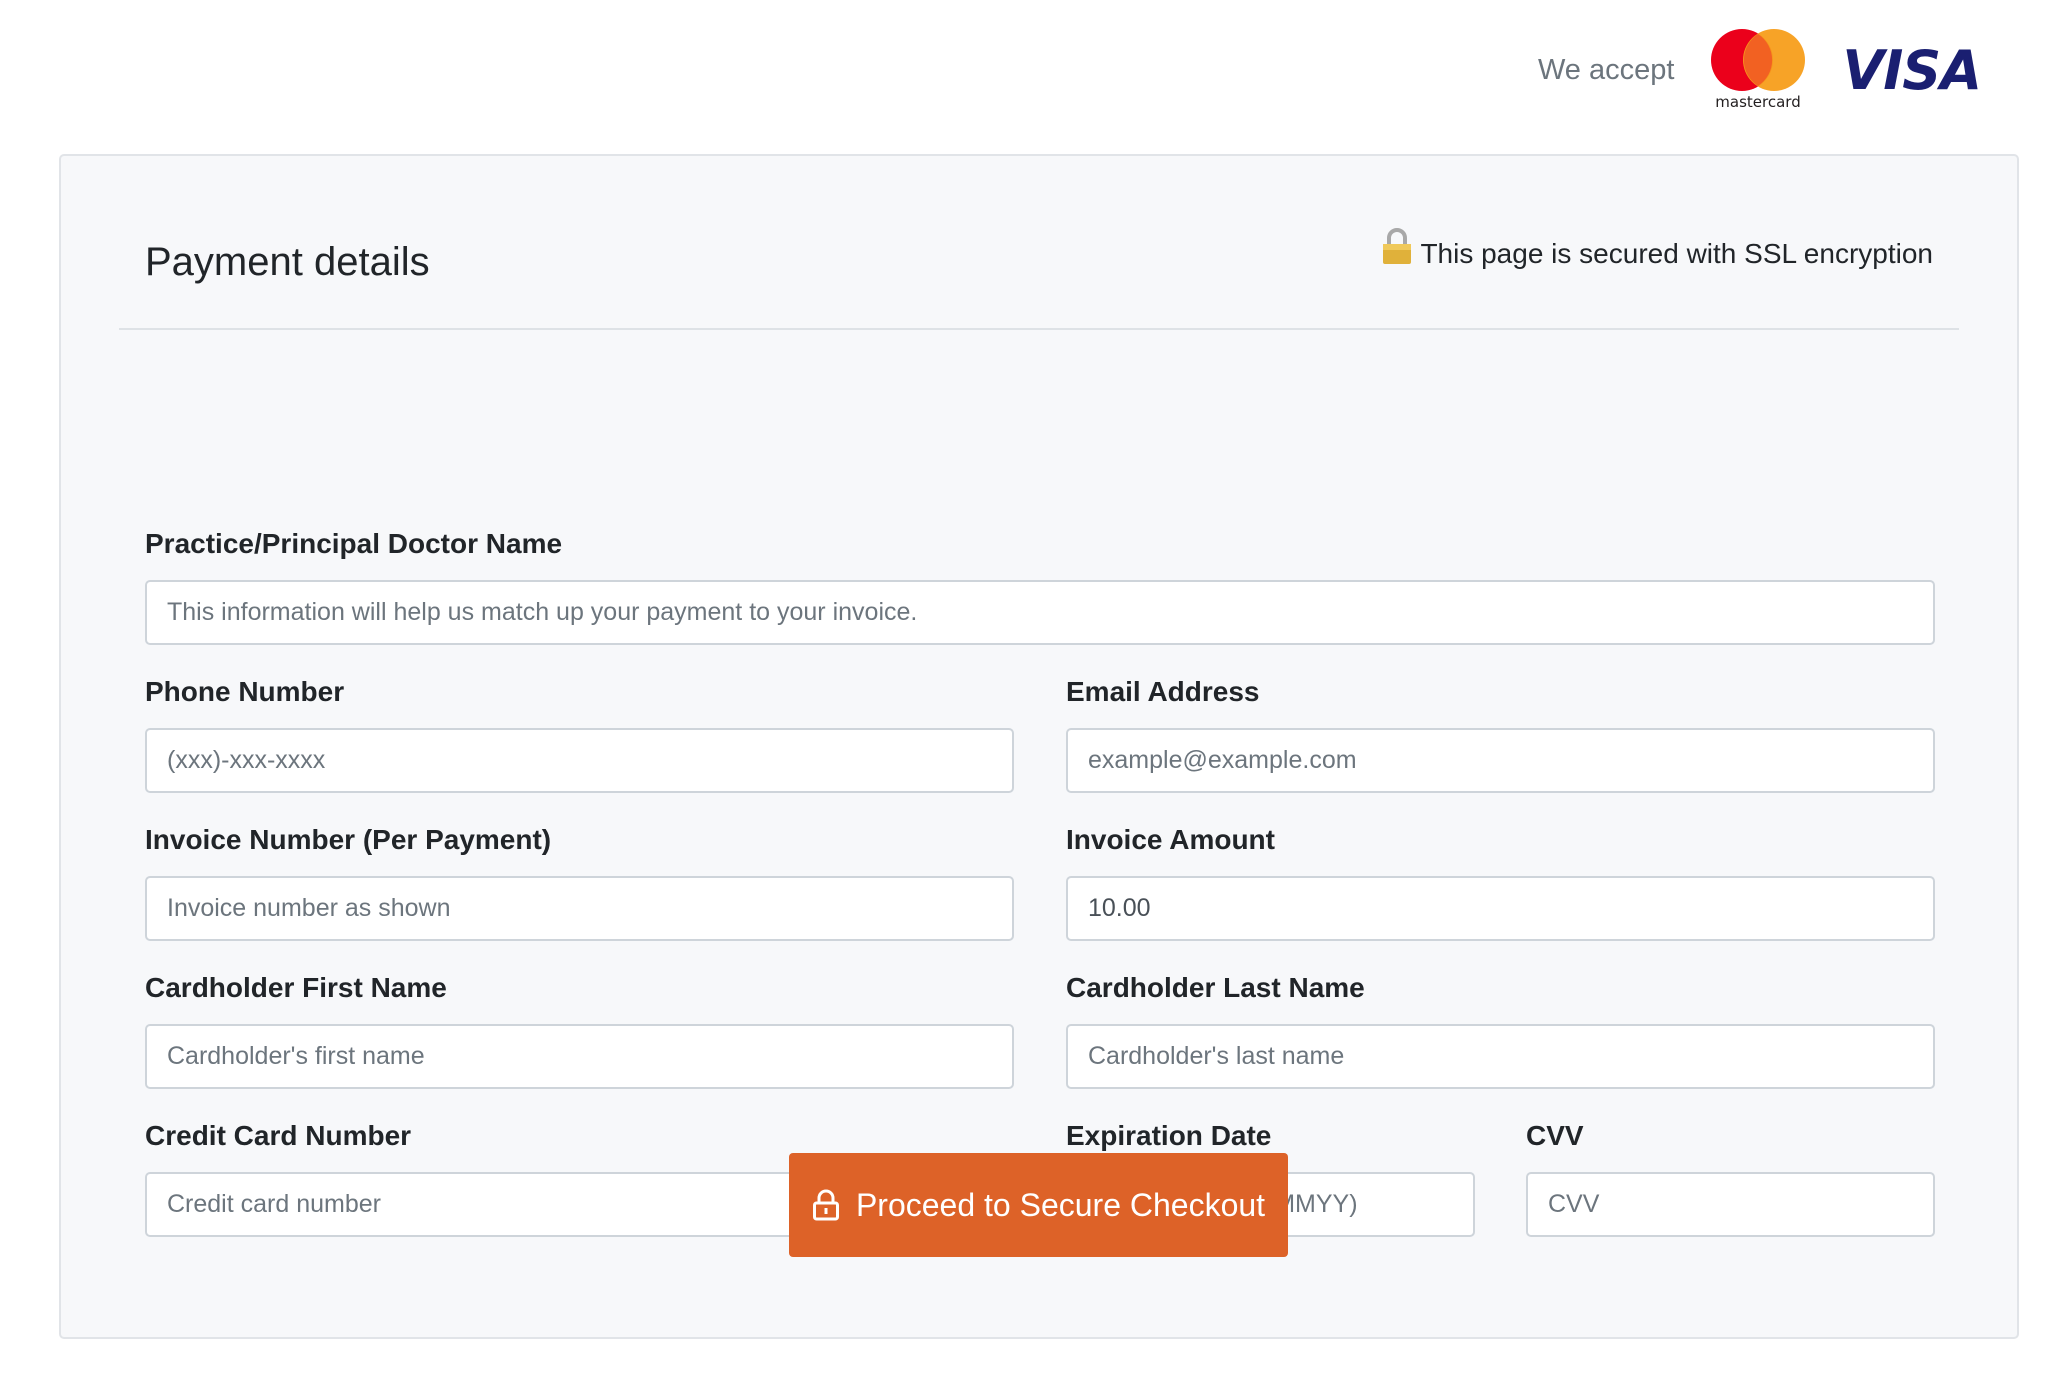 The height and width of the screenshot is (1386, 2048). Describe the element at coordinates (579, 1056) in the screenshot. I see `first-name-input` at that location.